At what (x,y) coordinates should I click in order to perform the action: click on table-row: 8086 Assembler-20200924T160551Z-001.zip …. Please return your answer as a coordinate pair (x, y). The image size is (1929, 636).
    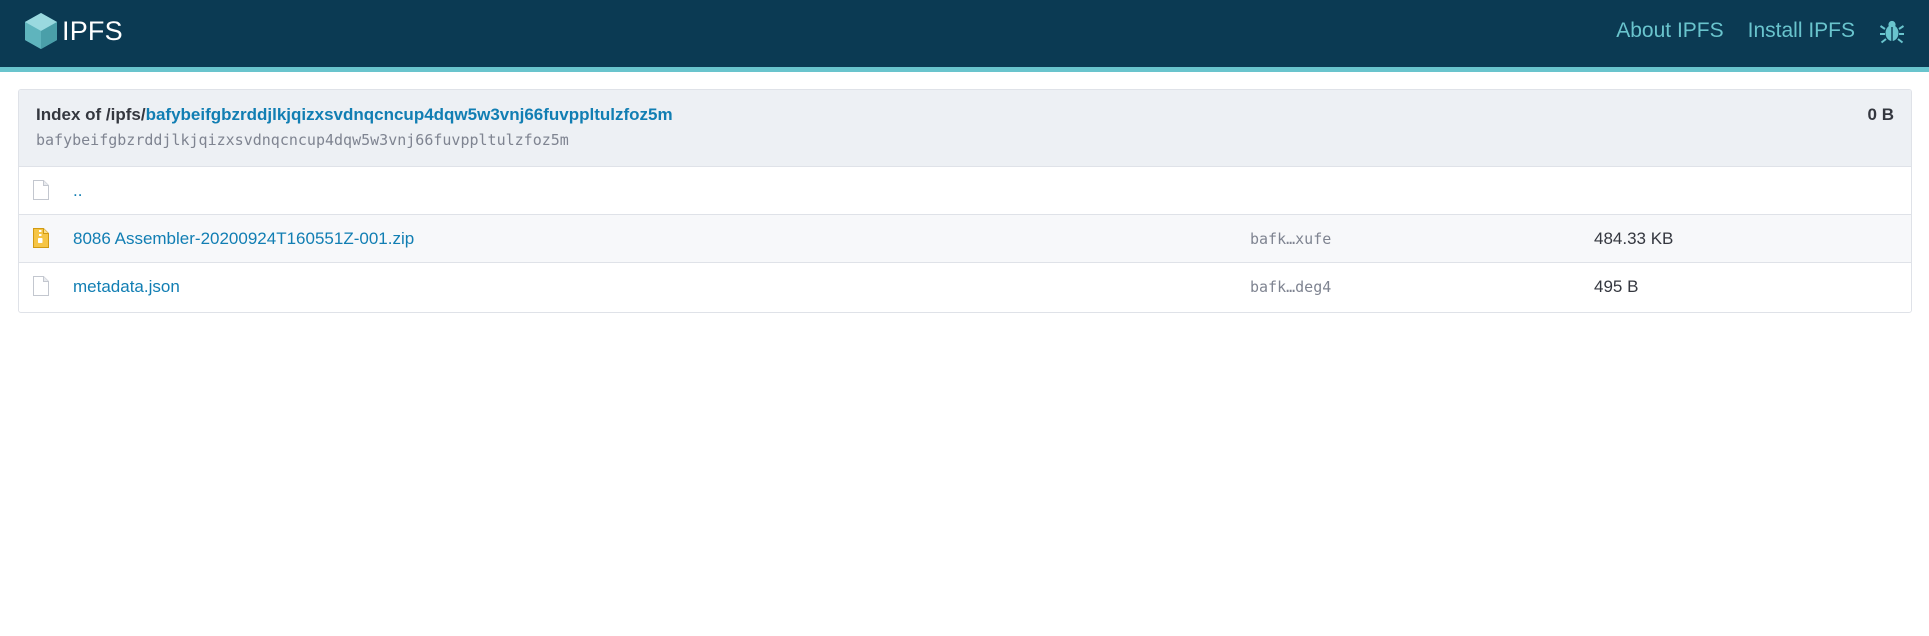
    Looking at the image, I should click on (965, 239).